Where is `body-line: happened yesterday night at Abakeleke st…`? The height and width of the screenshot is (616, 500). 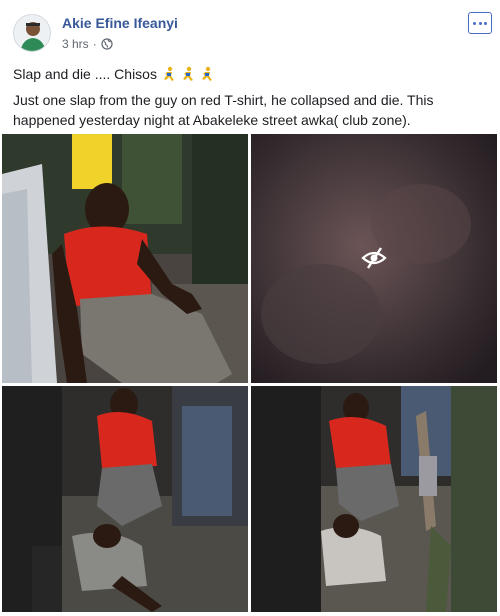
body-line: happened yesterday night at Abakeleke st… is located at coordinates (212, 120).